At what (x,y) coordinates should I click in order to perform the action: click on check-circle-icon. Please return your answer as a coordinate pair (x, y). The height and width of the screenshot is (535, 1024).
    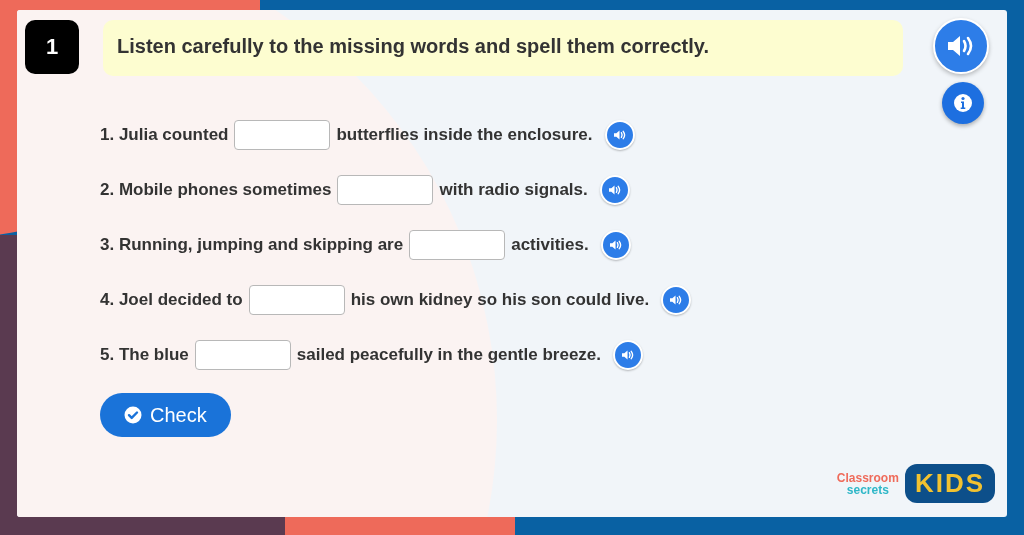
    Looking at the image, I should click on (133, 415).